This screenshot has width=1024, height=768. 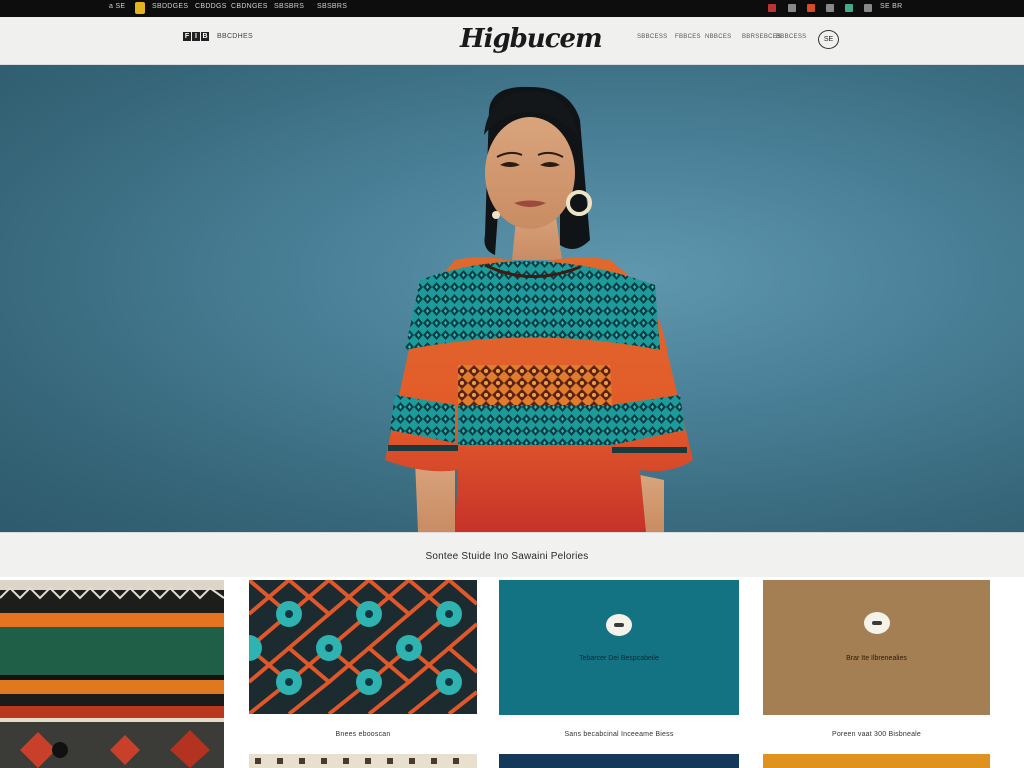 I want to click on account-button: SE, so click(x=828, y=39).